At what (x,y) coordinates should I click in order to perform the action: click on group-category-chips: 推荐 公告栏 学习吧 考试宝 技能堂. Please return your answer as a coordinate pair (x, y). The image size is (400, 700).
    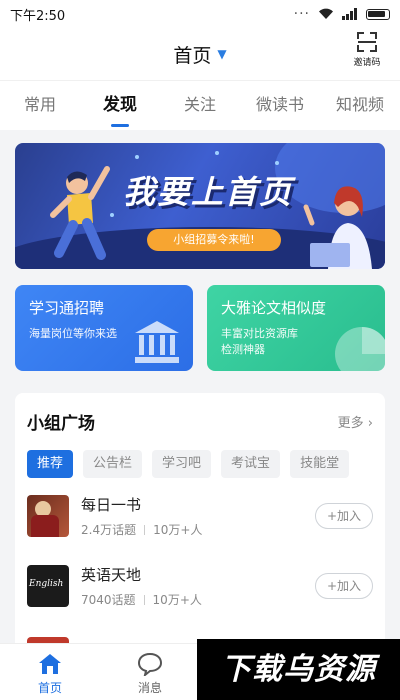
    Looking at the image, I should click on (200, 456).